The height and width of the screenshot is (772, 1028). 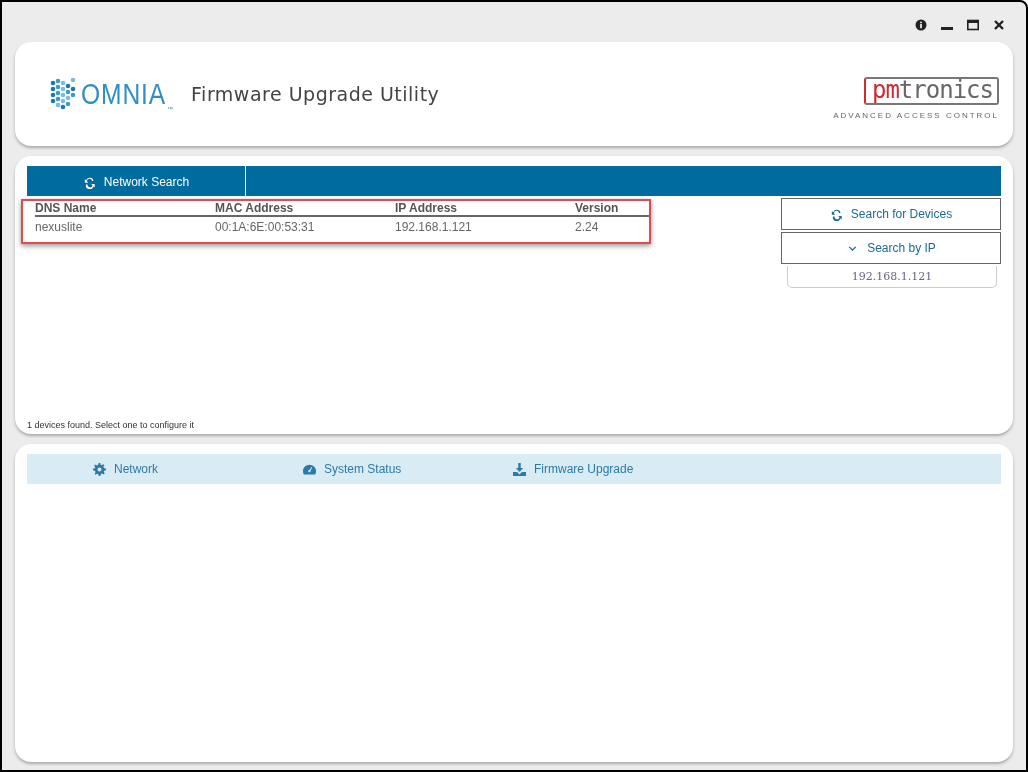 What do you see at coordinates (305, 225) in the screenshot?
I see `table-cell: 00:1A:6E:00:53:31` at bounding box center [305, 225].